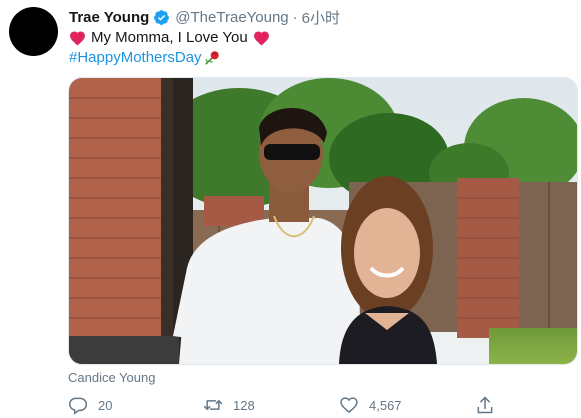  I want to click on avatar, so click(33, 31).